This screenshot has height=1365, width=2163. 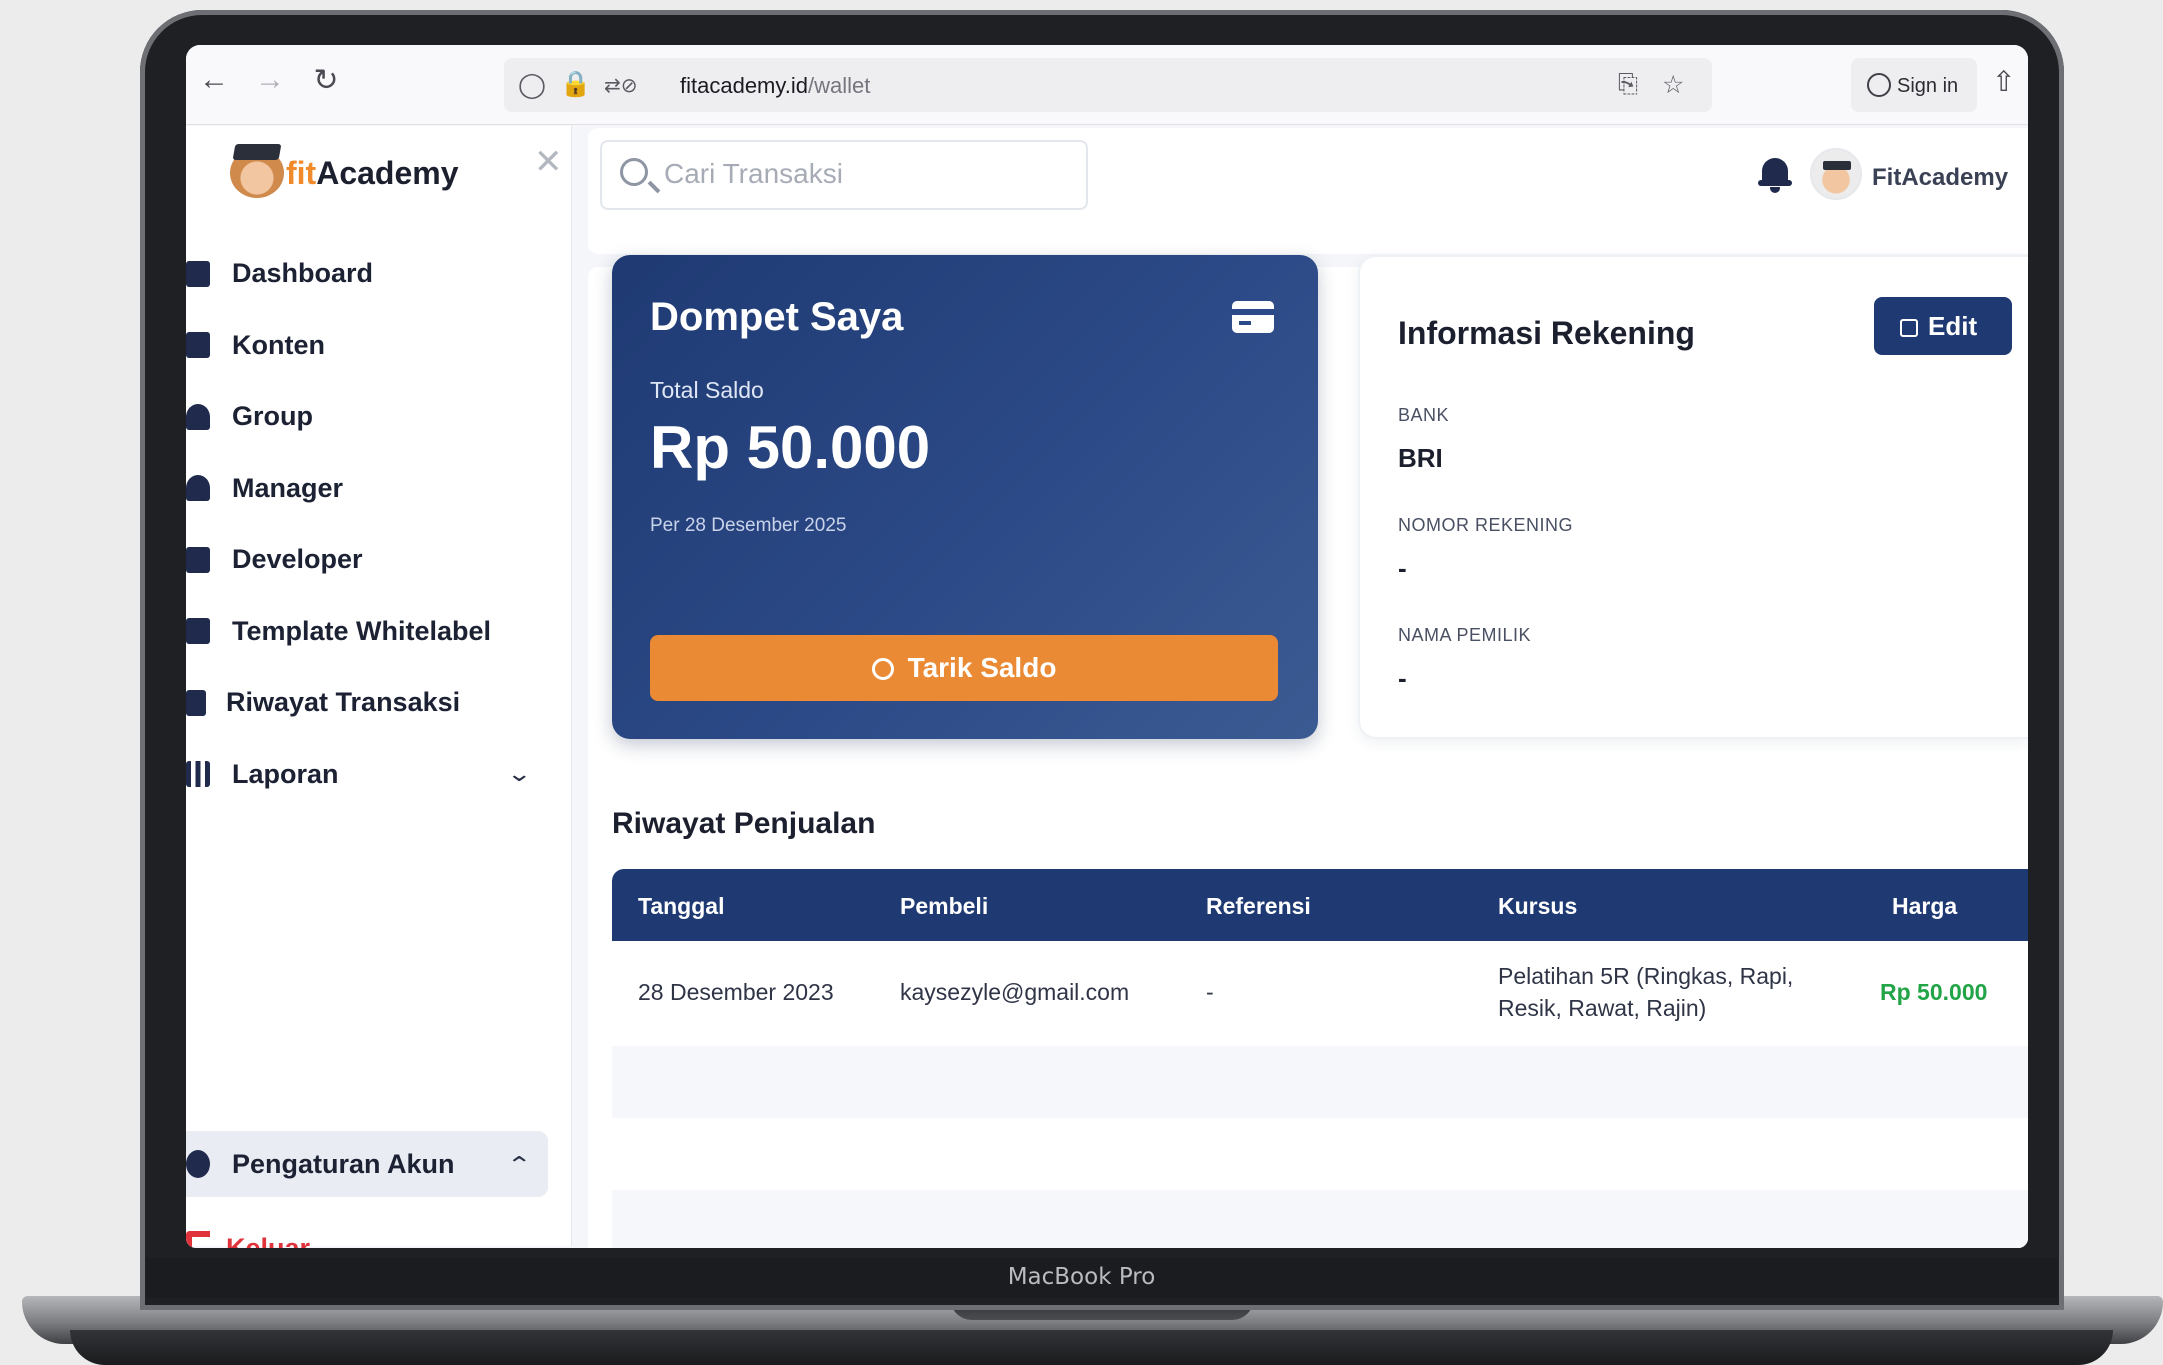 I want to click on extensions-icon: ⇧, so click(x=2003, y=81).